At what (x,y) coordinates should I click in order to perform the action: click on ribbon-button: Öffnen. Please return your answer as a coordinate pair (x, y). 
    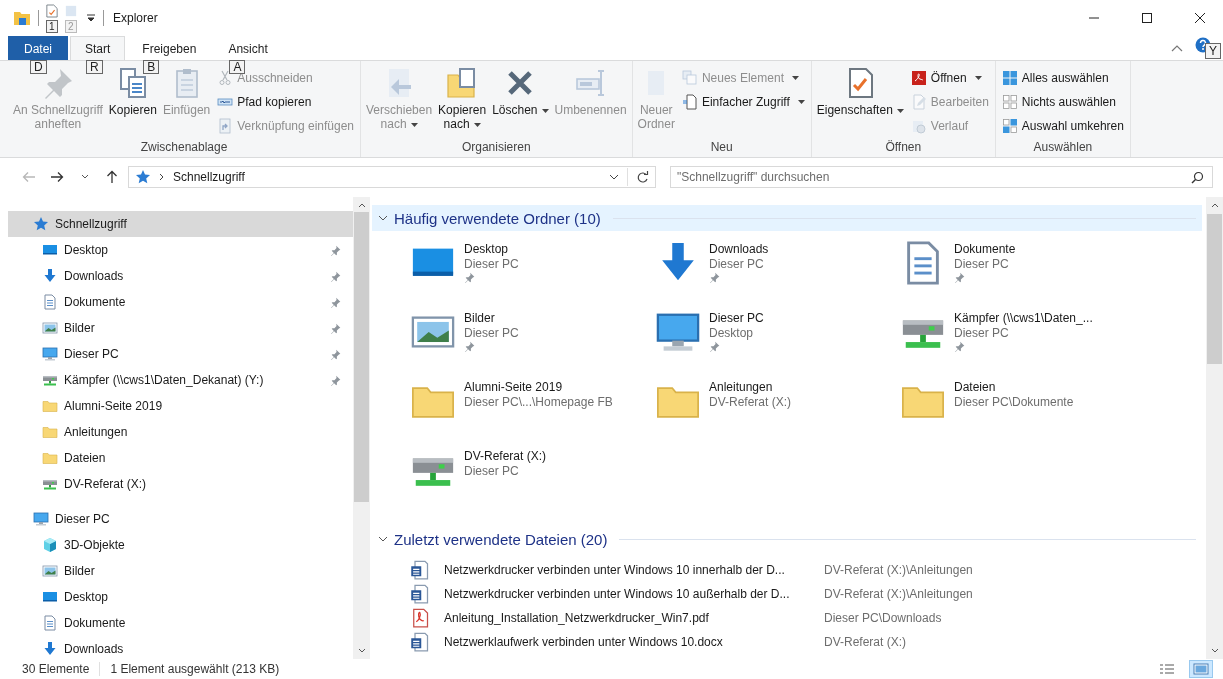
    Looking at the image, I should click on (949, 78).